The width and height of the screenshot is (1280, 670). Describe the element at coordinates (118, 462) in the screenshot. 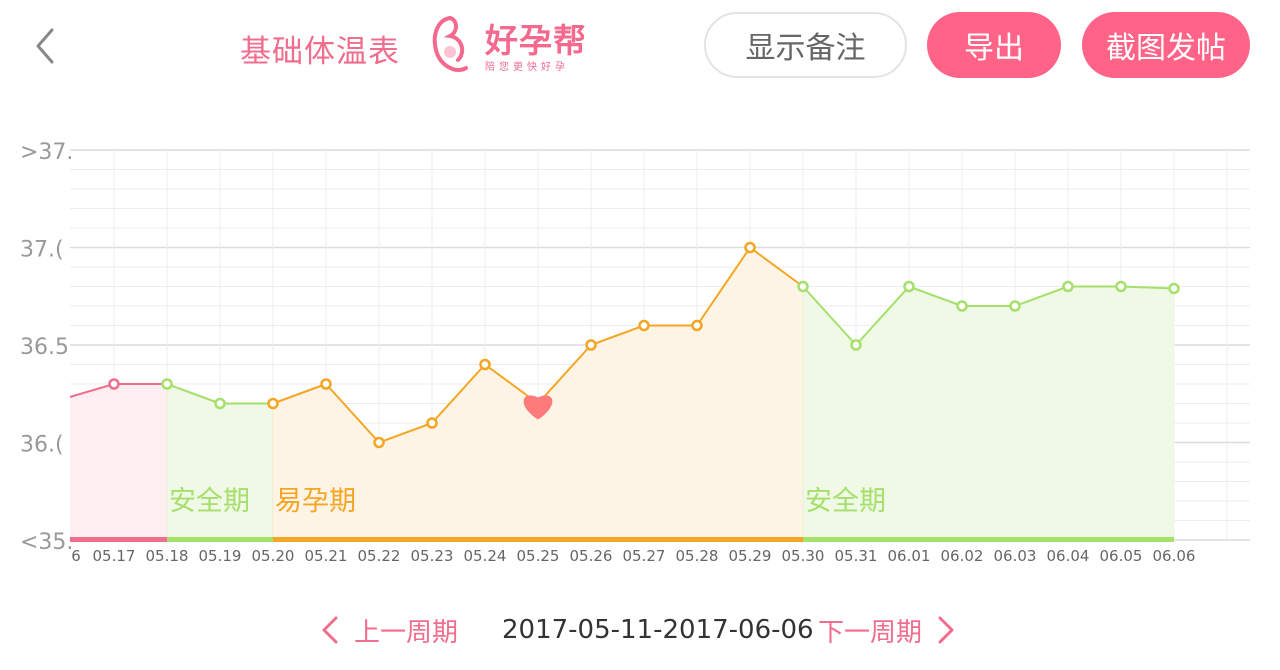

I see `phase-area-period` at that location.